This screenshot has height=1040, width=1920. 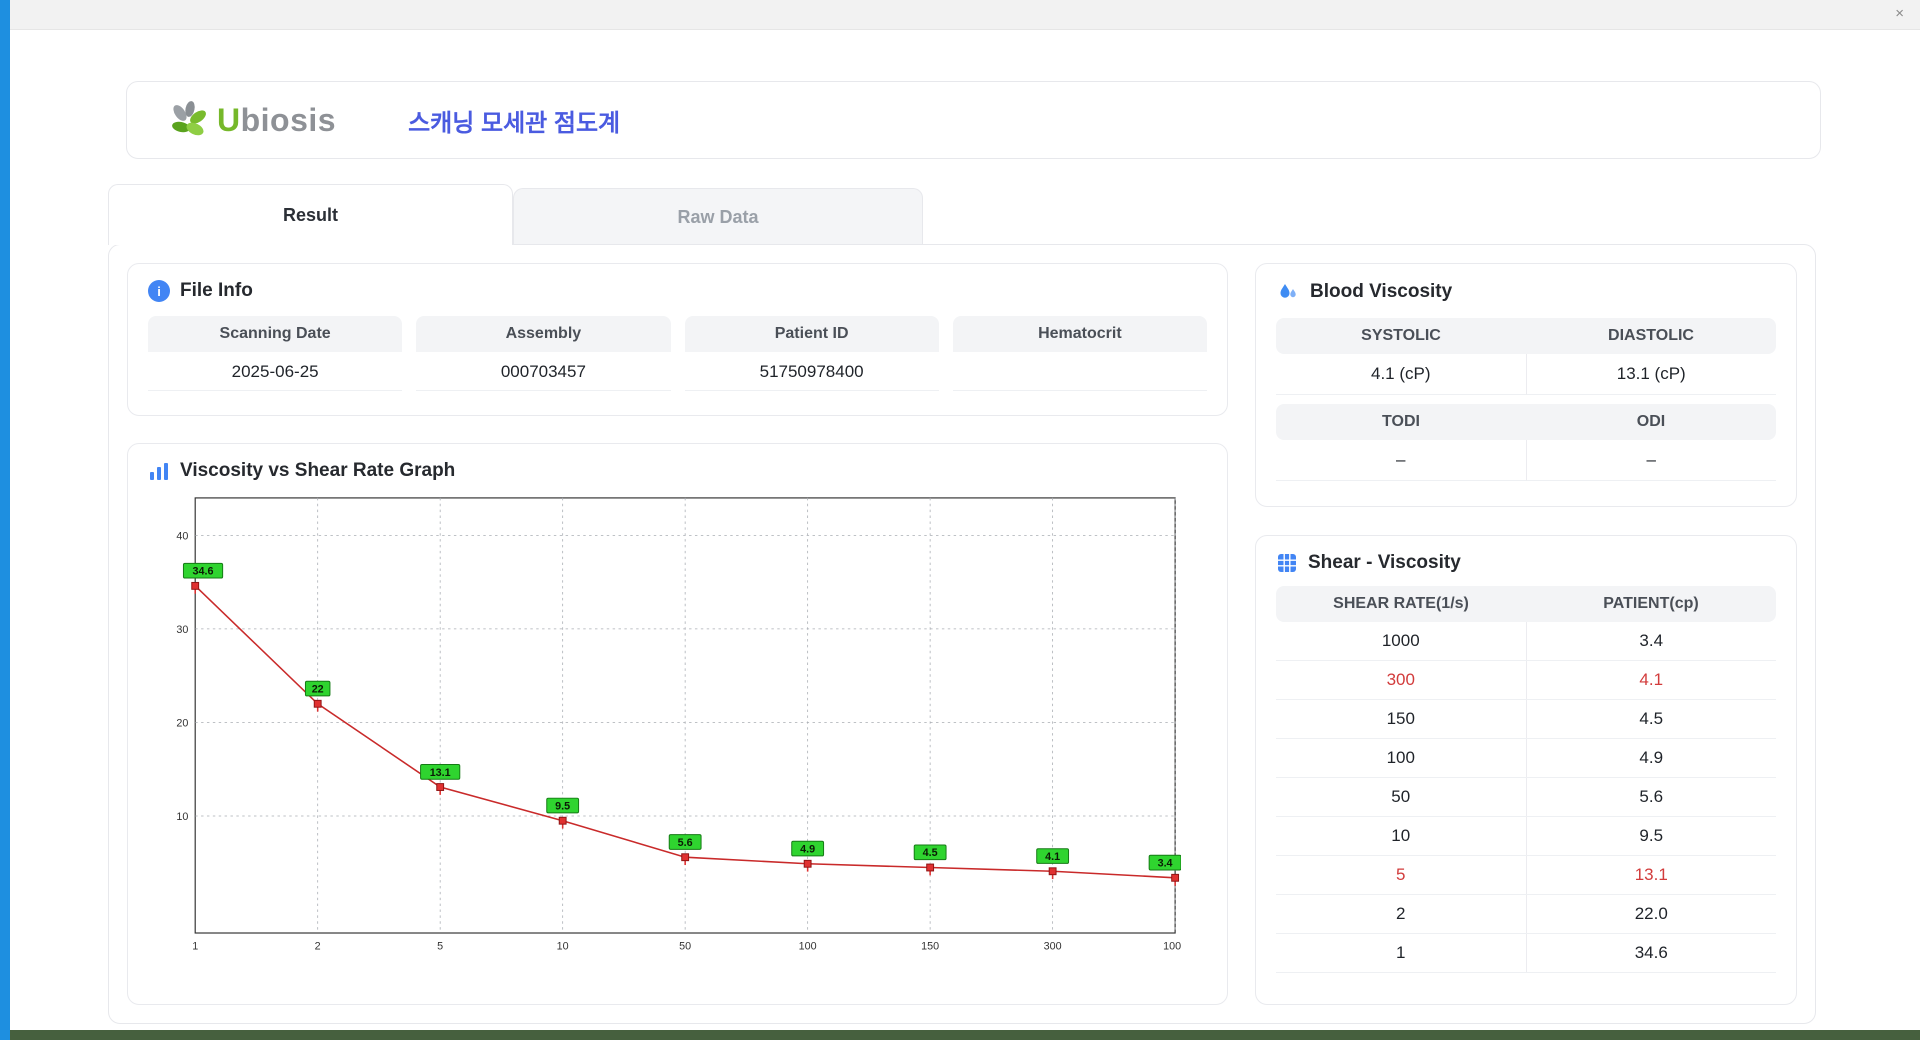 What do you see at coordinates (1400, 718) in the screenshot?
I see `shear-rate-cell: 150` at bounding box center [1400, 718].